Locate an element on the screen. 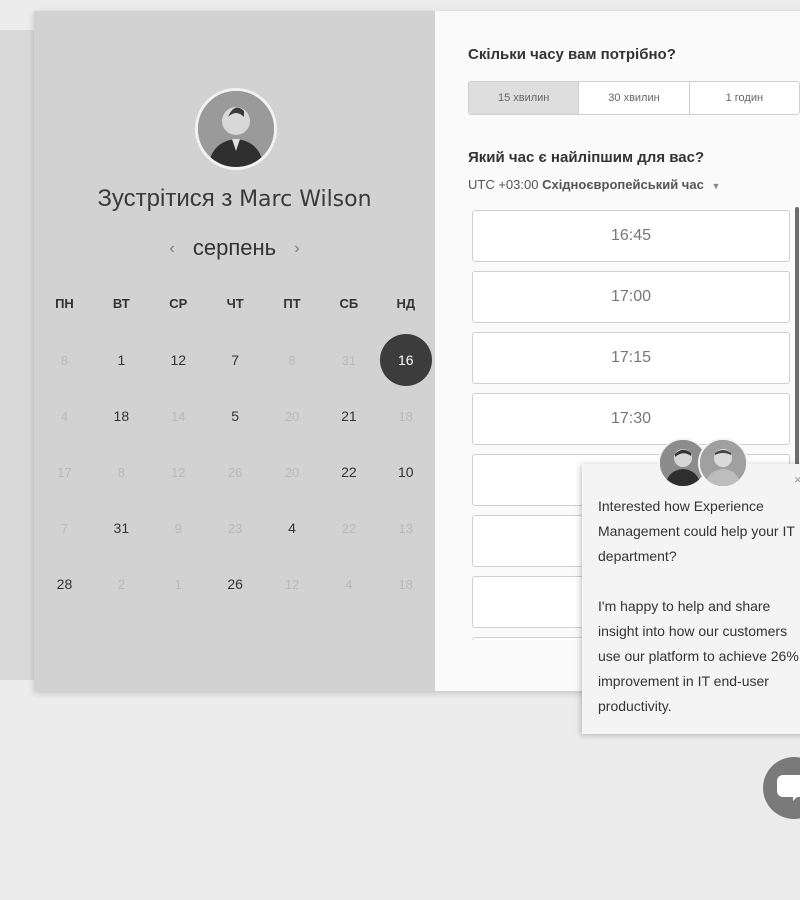  calendar-day: 13 is located at coordinates (405, 528).